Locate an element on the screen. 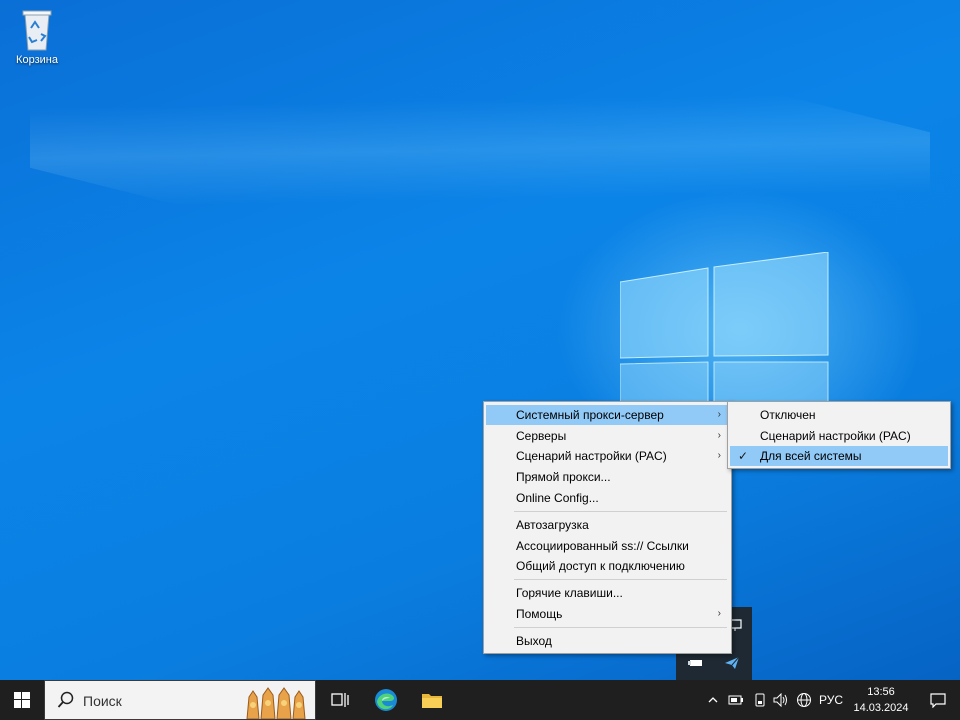  usb-tray-button is located at coordinates (760, 700).